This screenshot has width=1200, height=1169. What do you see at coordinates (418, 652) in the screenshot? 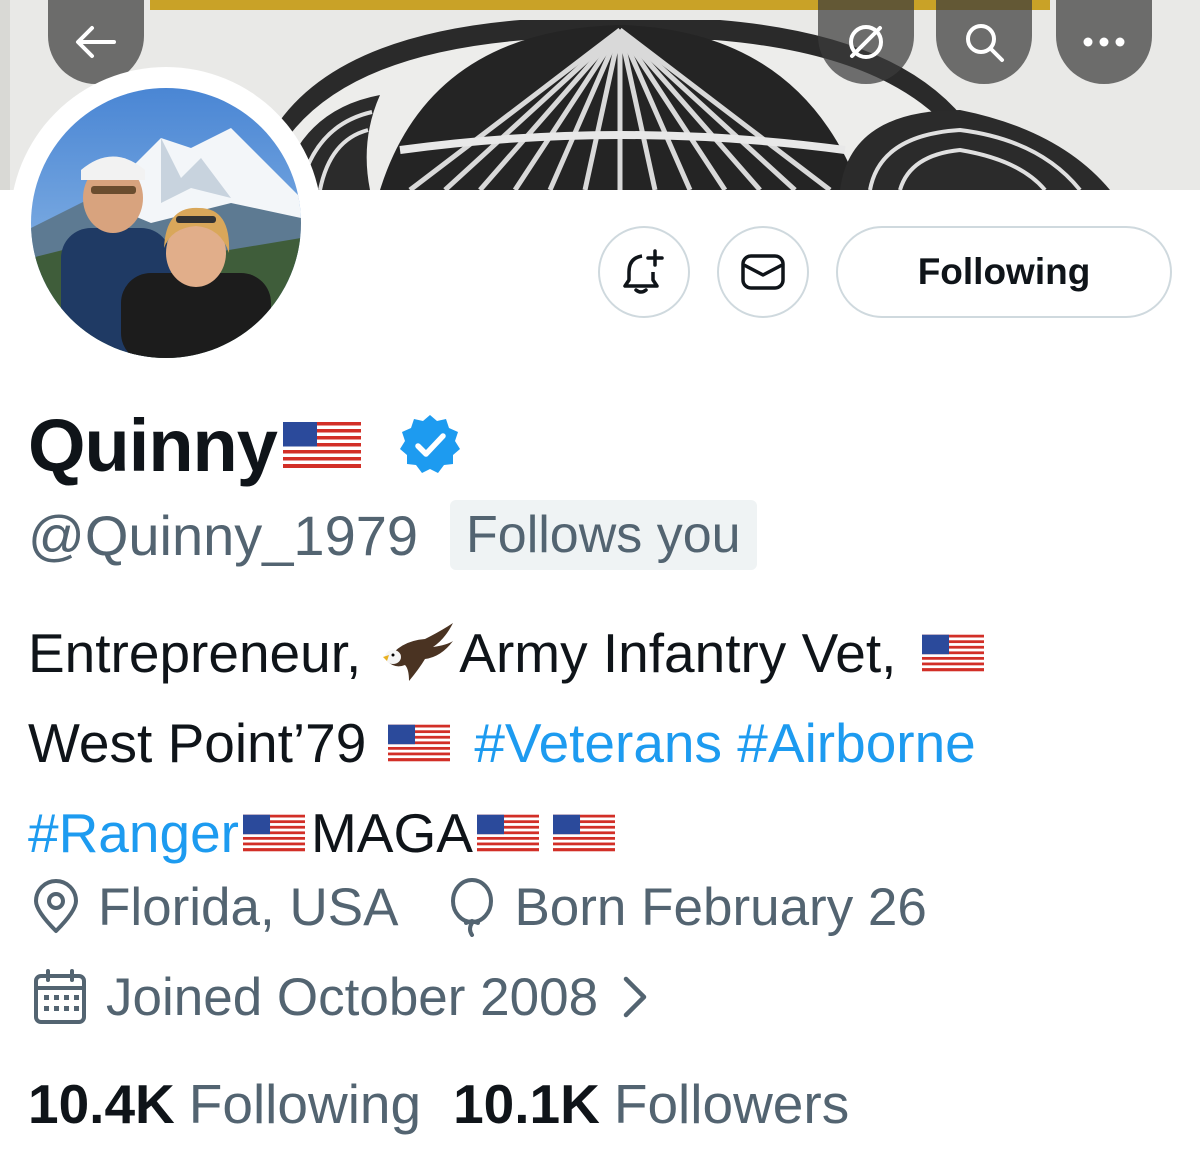
I see `eagle-icon` at bounding box center [418, 652].